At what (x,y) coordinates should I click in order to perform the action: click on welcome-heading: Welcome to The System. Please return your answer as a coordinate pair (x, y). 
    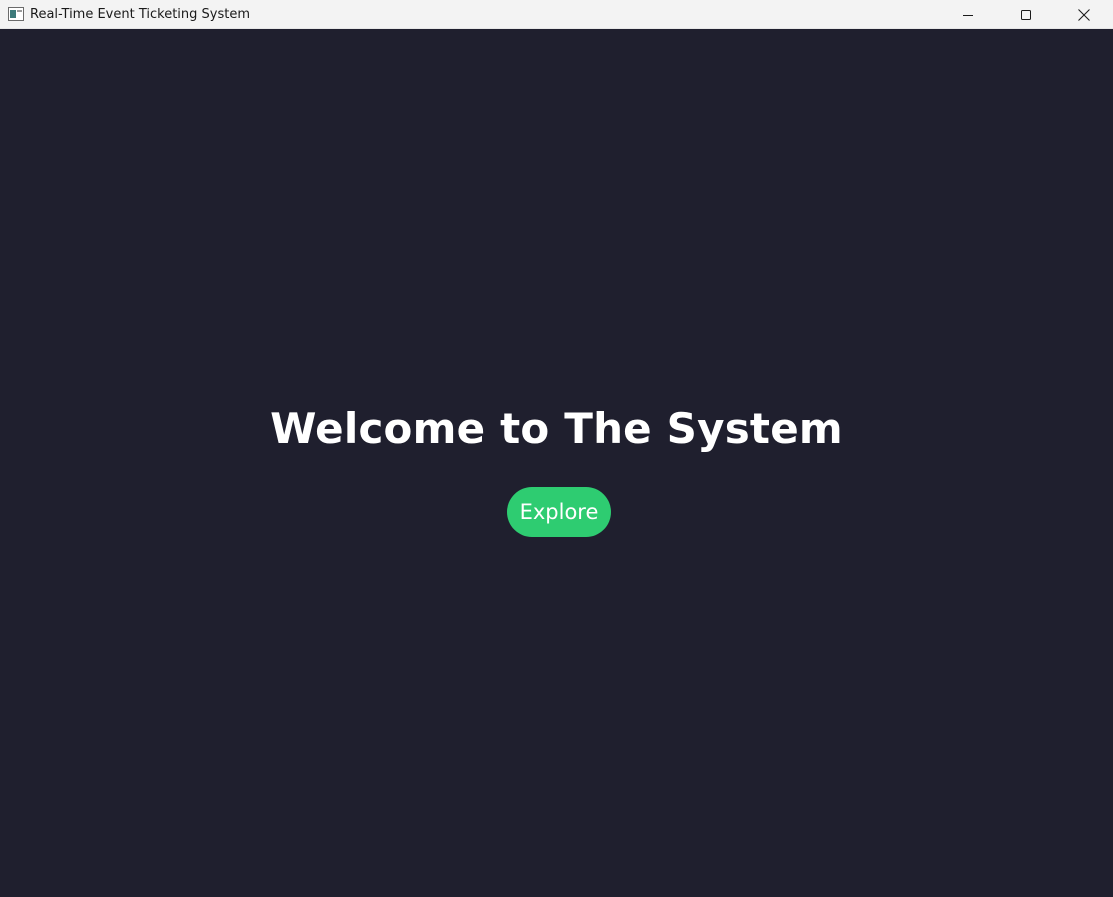
    Looking at the image, I should click on (556, 428).